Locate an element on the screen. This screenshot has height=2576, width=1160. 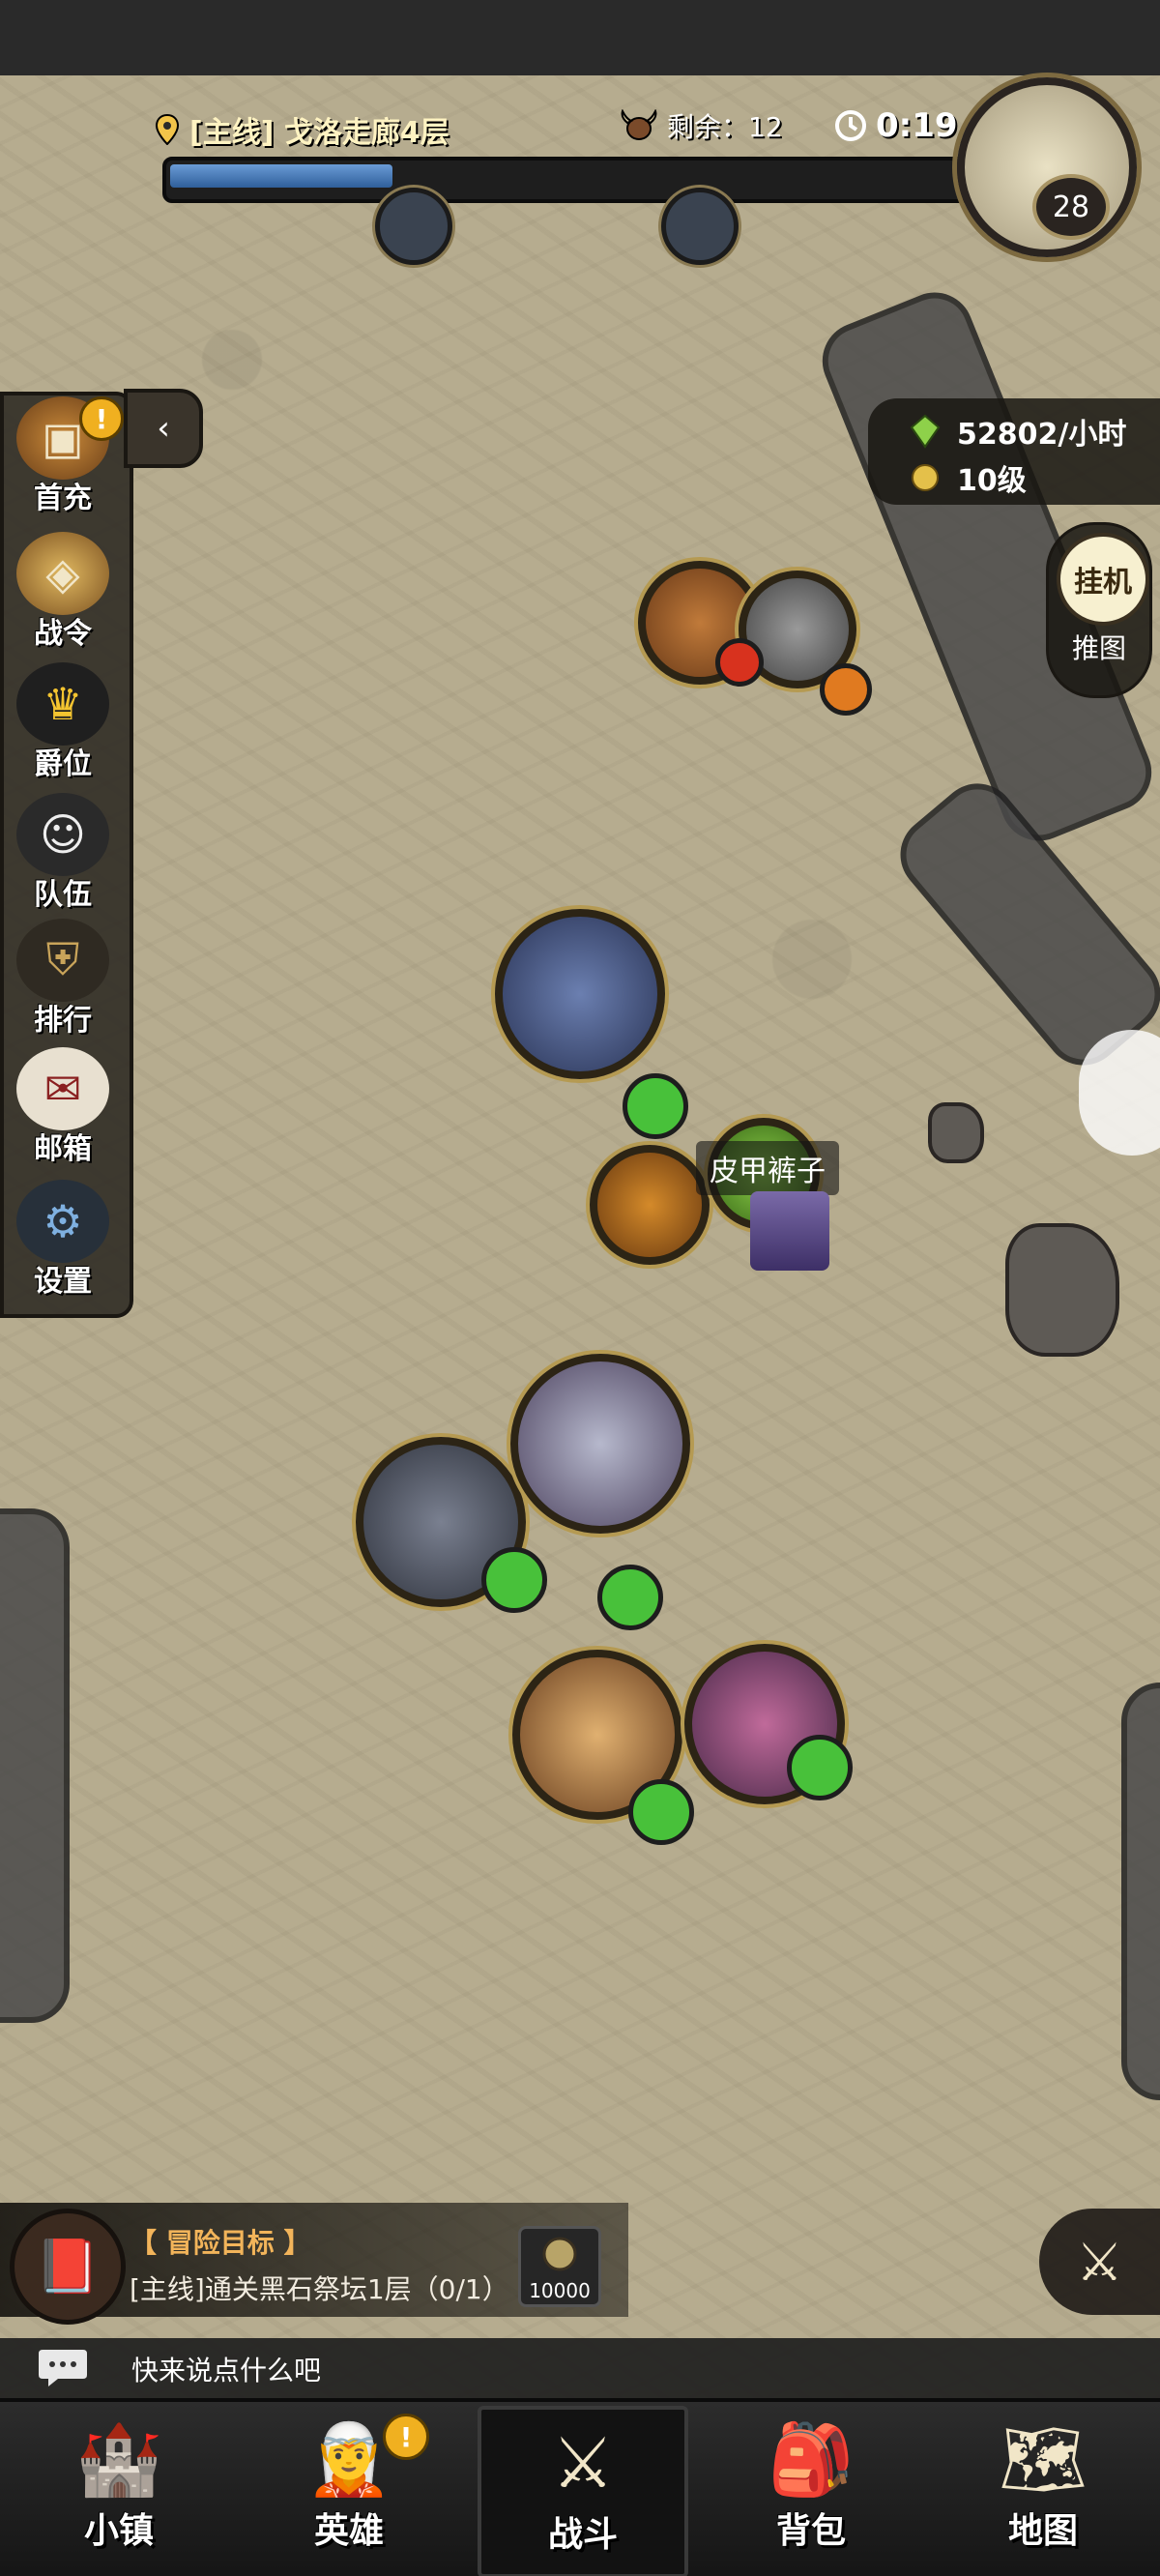
push-stage-button: 推图 is located at coordinates (1099, 647).